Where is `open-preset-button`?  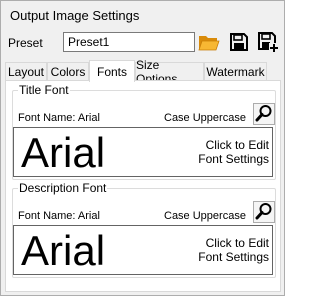 open-preset-button is located at coordinates (209, 43).